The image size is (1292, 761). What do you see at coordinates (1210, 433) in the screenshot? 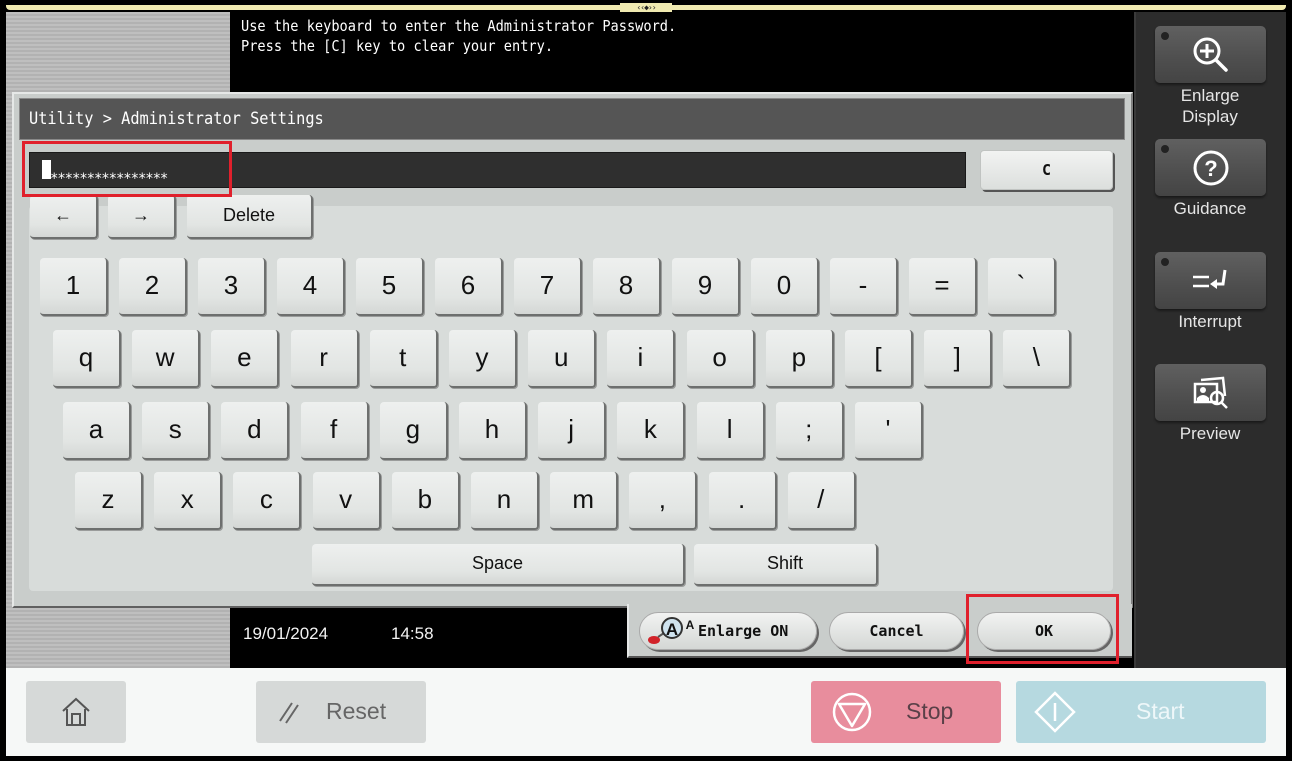
I see `preview-label: Preview` at bounding box center [1210, 433].